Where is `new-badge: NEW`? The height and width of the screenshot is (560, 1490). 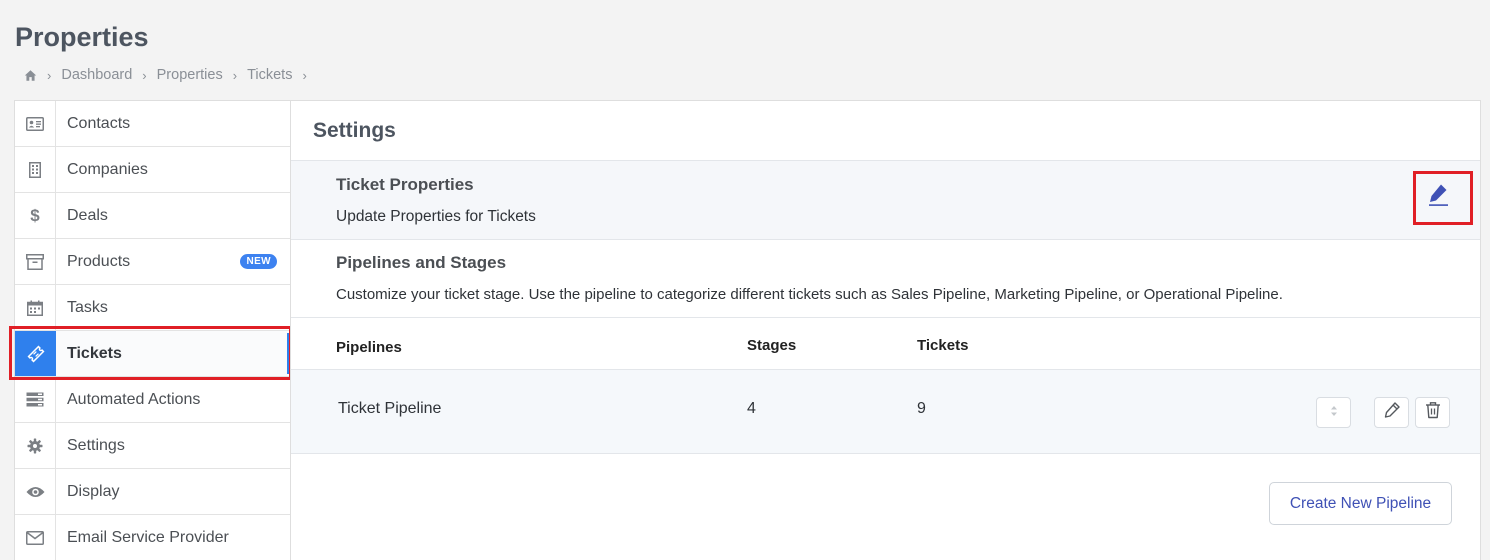 new-badge: NEW is located at coordinates (258, 261).